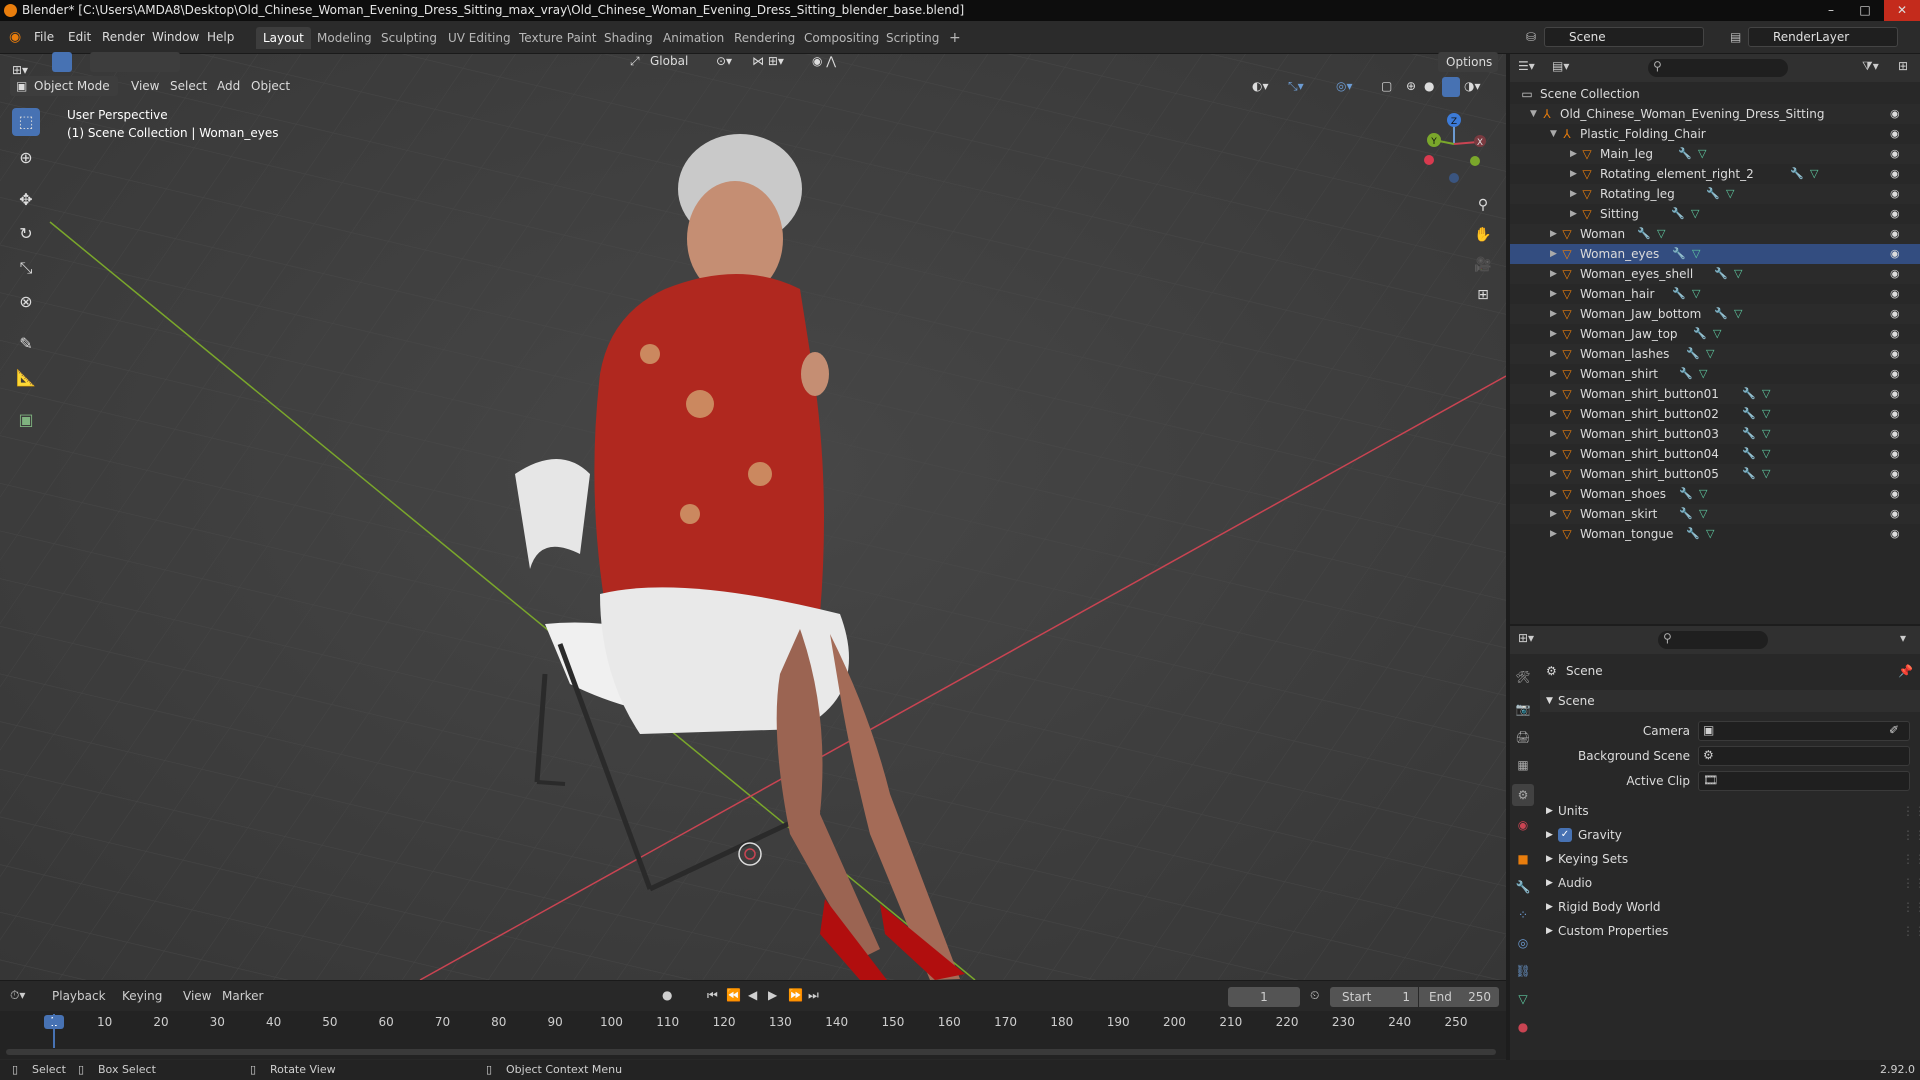 This screenshot has width=1920, height=1080. What do you see at coordinates (724, 61) in the screenshot?
I see `pivot-point-icon: ⊙▾` at bounding box center [724, 61].